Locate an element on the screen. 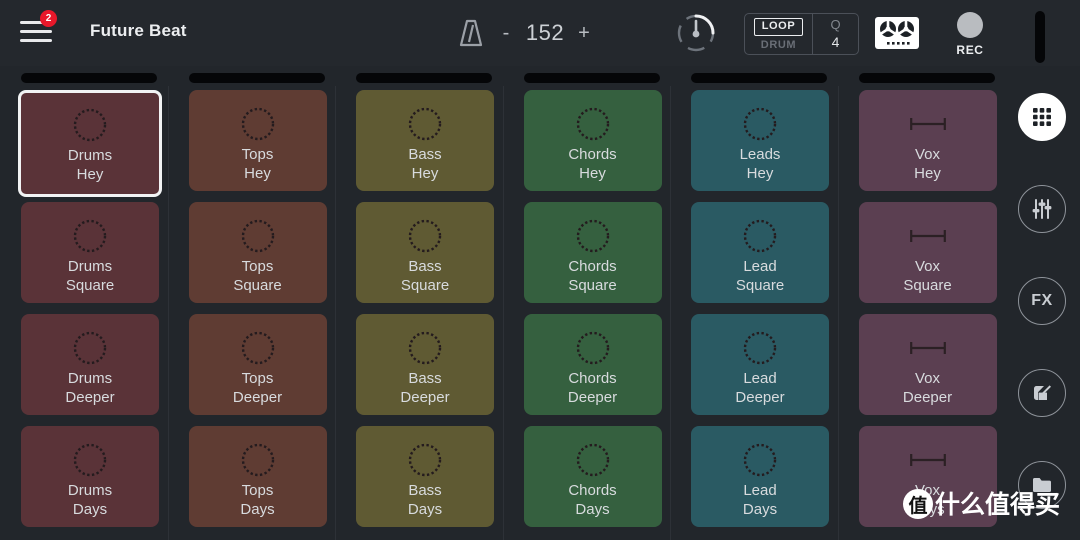  mixer-button is located at coordinates (897, 33).